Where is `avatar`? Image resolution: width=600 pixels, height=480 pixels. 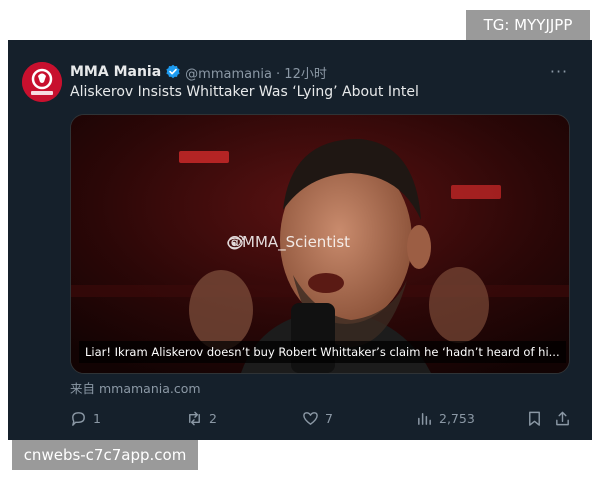 avatar is located at coordinates (42, 82).